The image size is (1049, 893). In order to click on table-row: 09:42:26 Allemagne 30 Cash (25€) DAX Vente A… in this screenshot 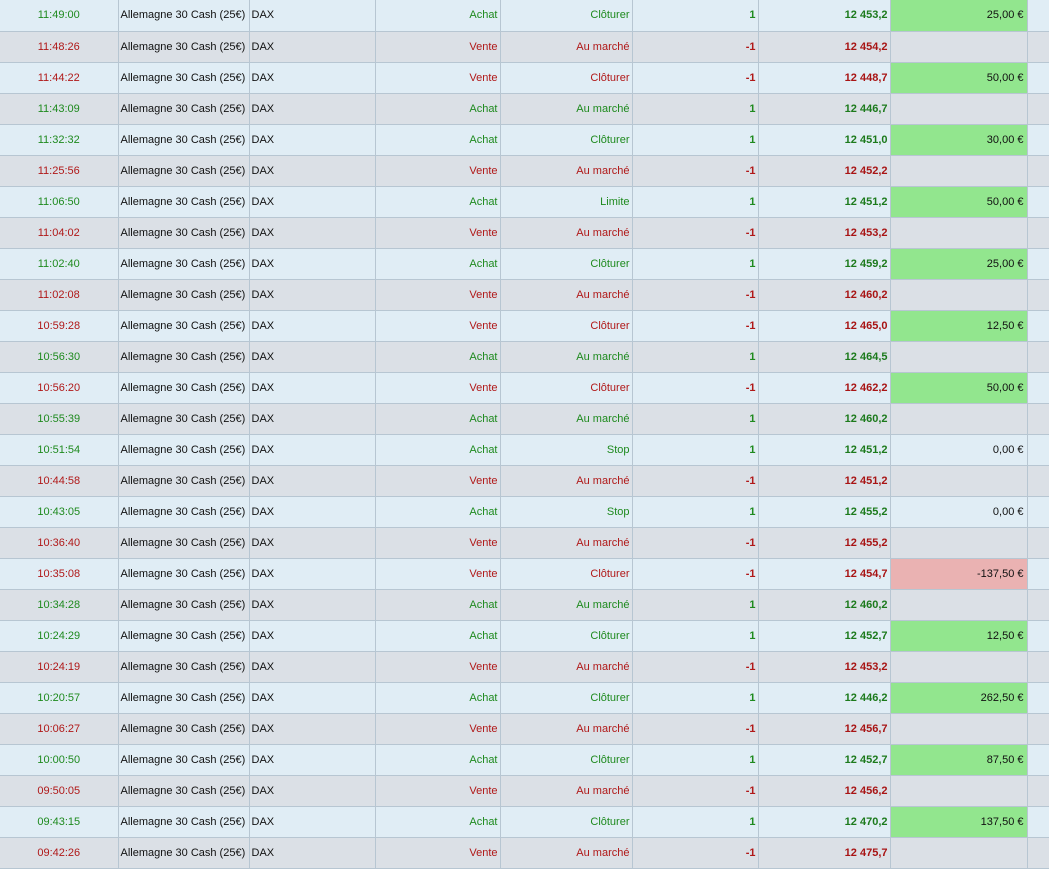, I will do `click(524, 853)`.